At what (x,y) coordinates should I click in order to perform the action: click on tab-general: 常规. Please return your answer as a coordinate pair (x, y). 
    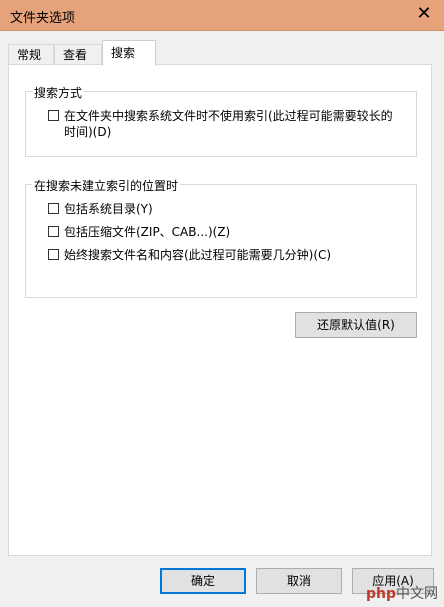
    Looking at the image, I should click on (31, 54).